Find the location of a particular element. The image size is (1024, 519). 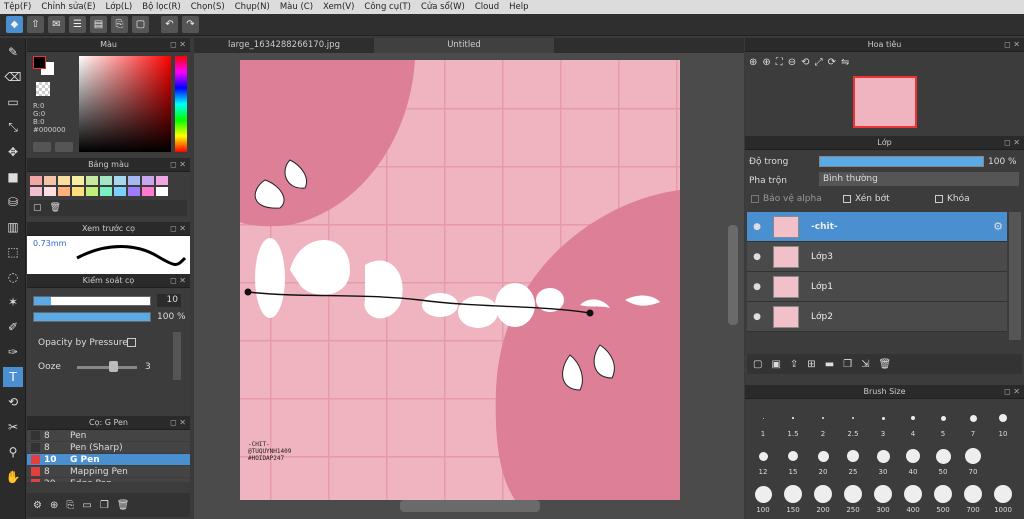

menu-item: Help is located at coordinates (518, 7).